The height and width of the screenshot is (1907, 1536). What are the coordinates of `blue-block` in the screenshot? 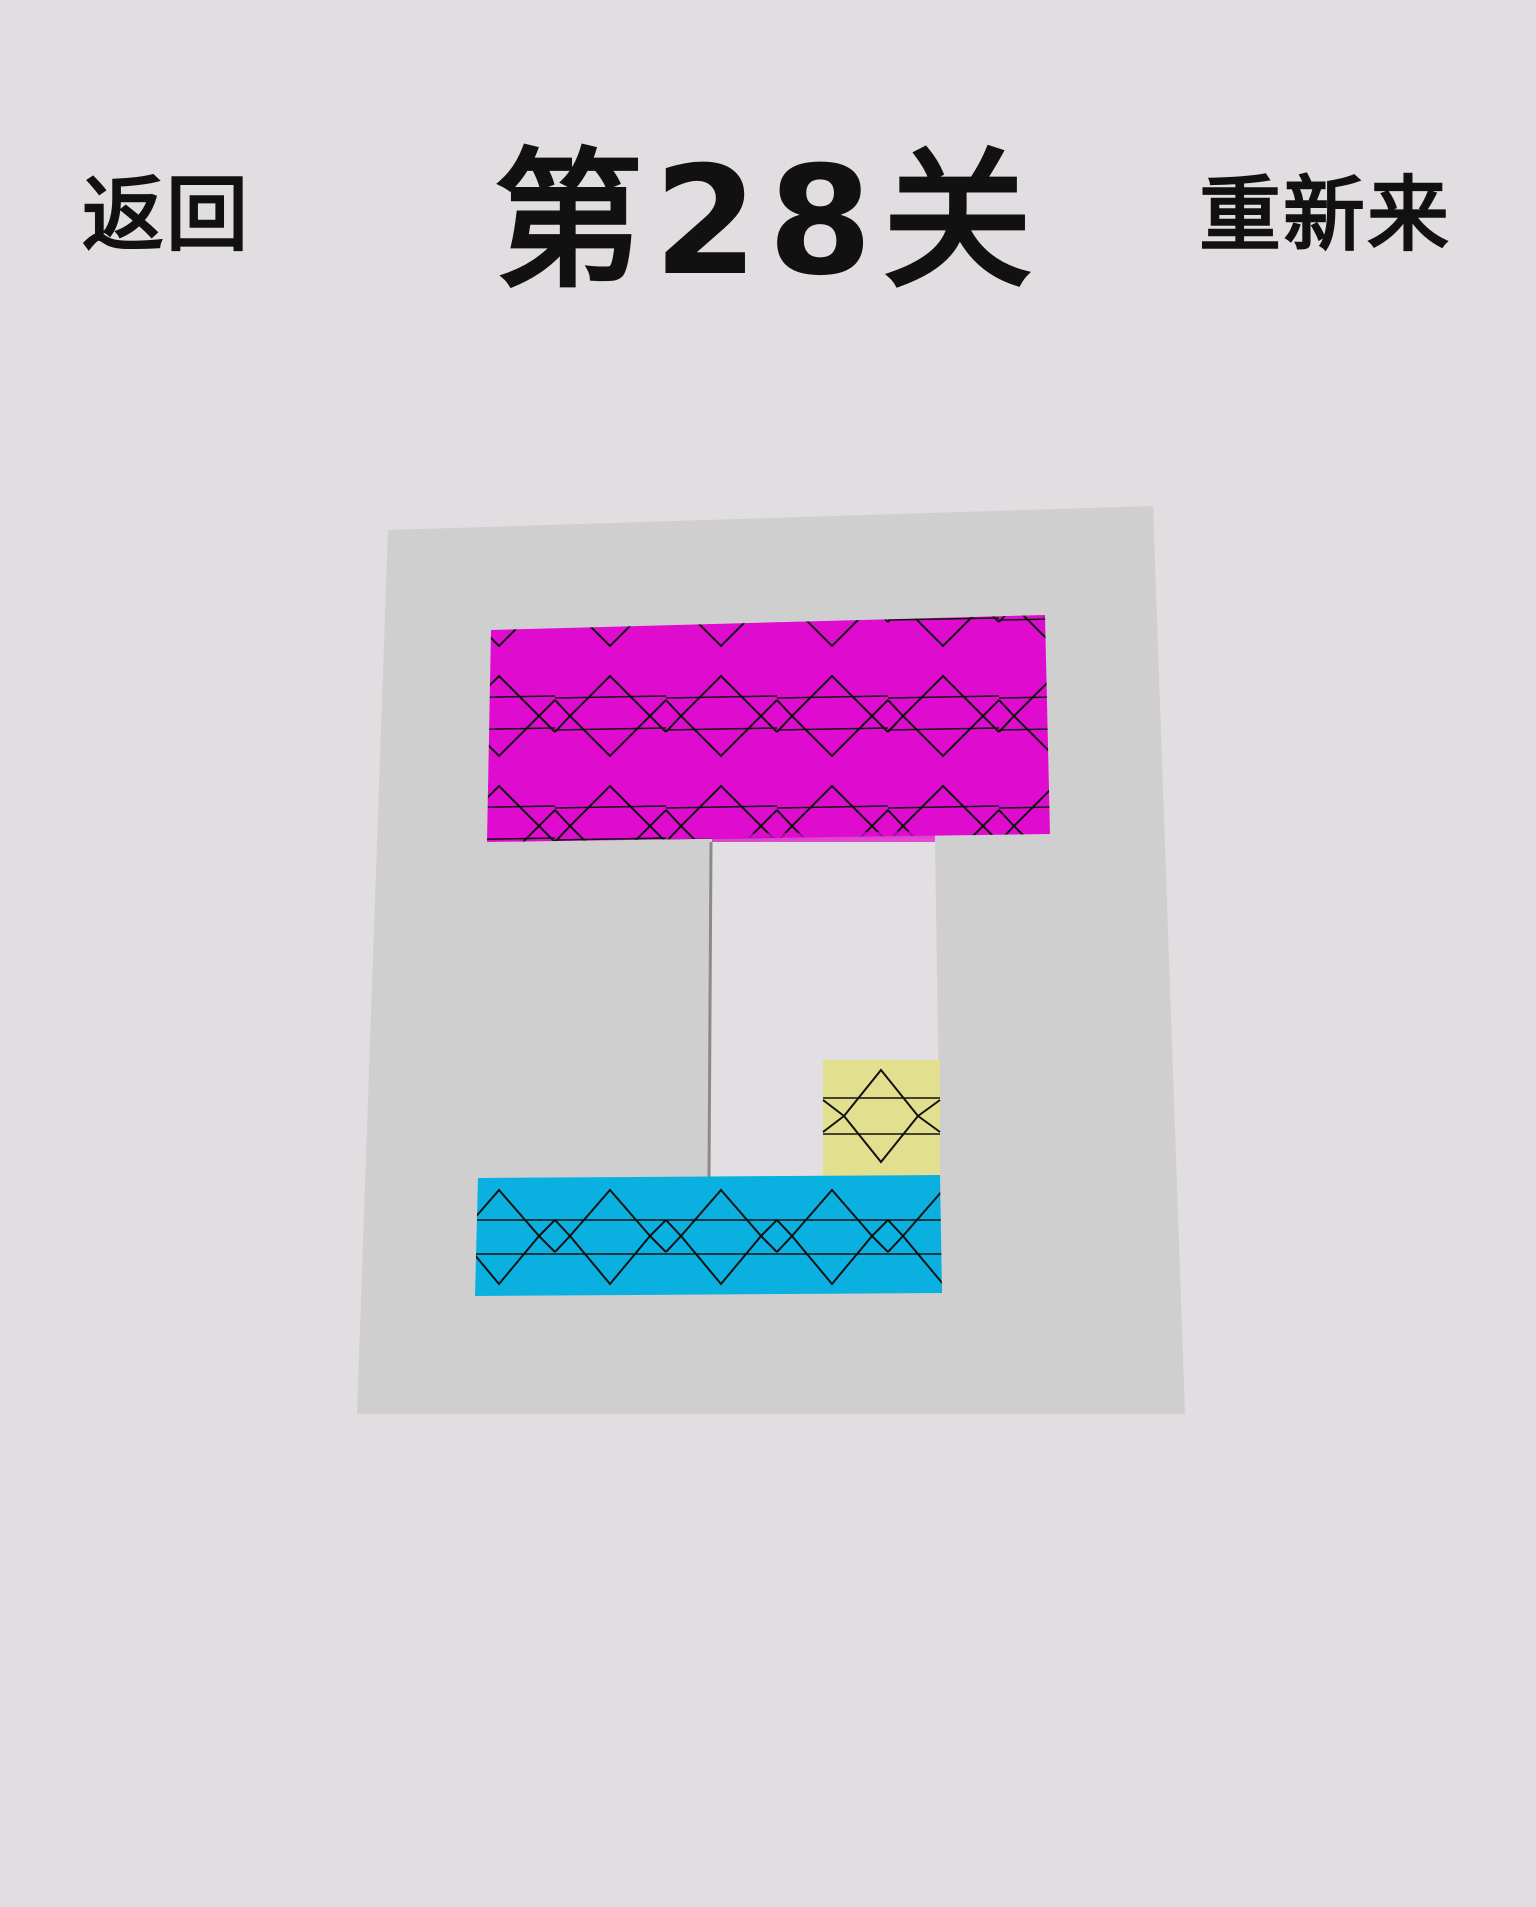 It's located at (708, 1235).